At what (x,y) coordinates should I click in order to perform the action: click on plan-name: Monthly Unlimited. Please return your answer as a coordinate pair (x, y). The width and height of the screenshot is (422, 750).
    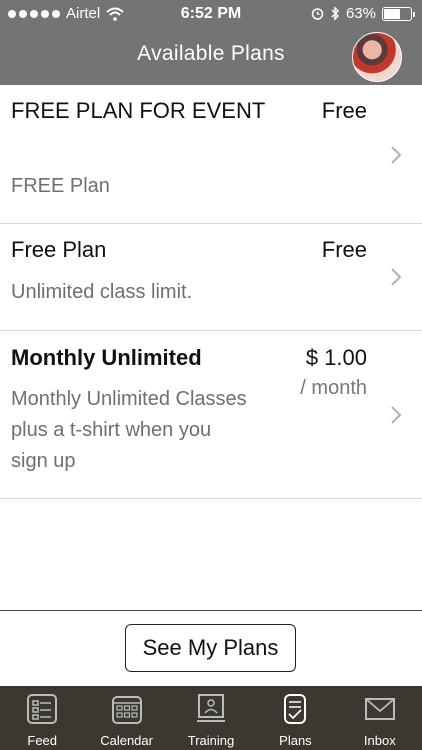
    Looking at the image, I should click on (106, 357).